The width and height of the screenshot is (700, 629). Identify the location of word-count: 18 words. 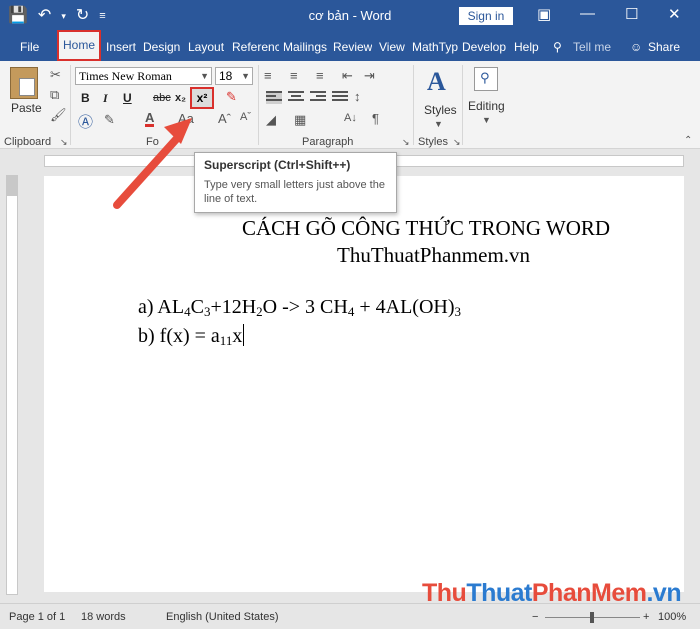
(103, 617).